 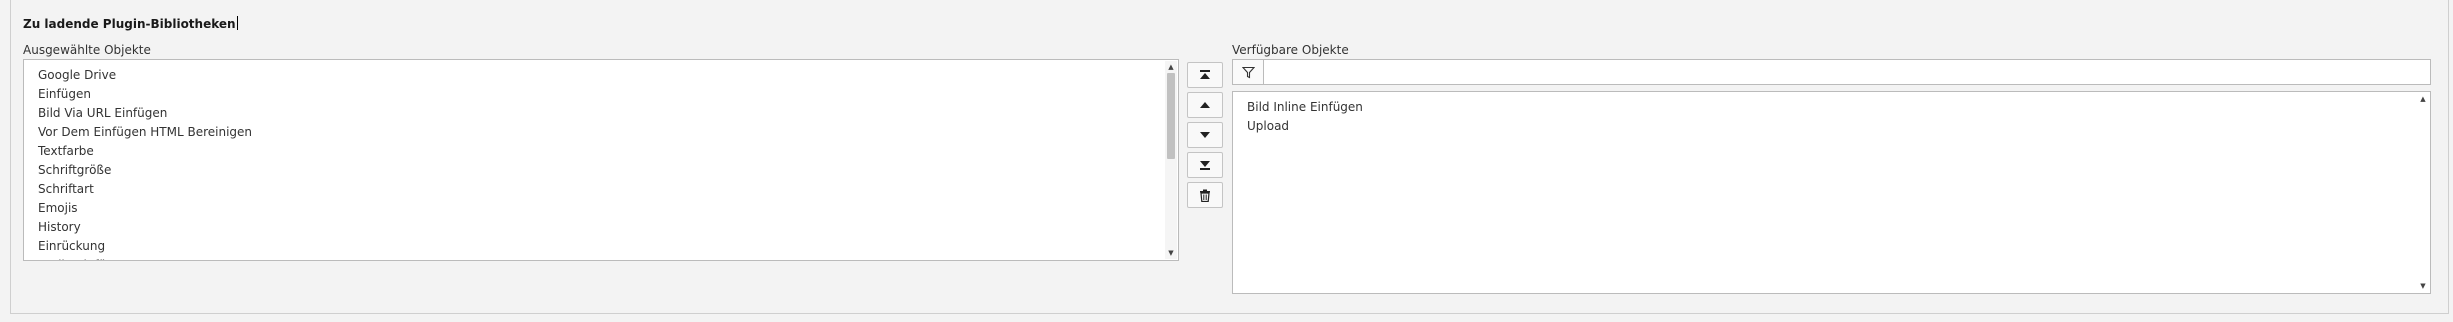 I want to click on item-order-controls, so click(x=1205, y=137).